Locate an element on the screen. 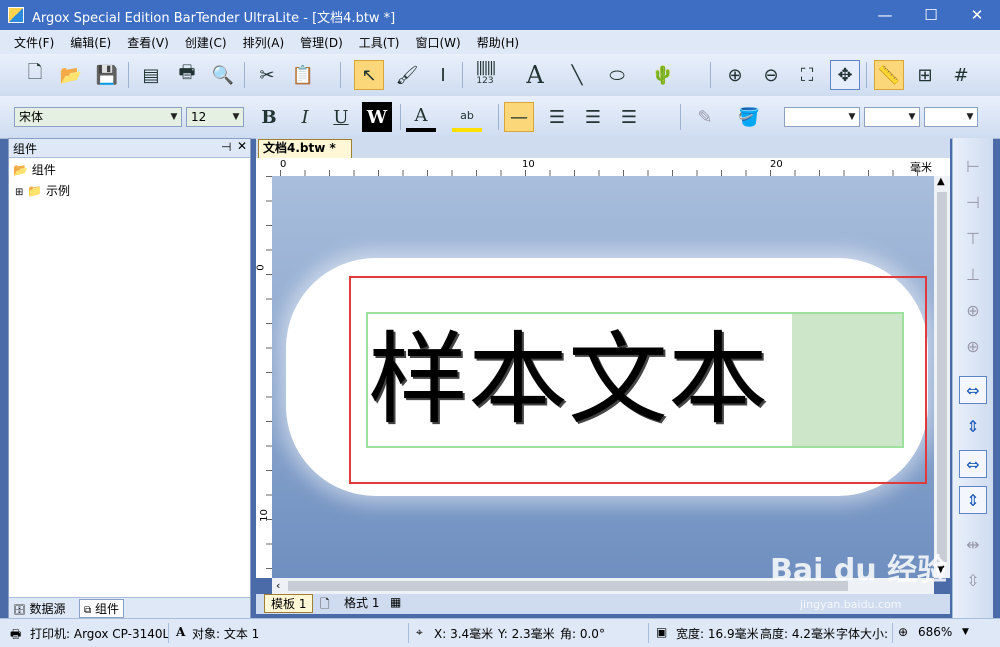  open-folder-icon: 📂 is located at coordinates (71, 75).